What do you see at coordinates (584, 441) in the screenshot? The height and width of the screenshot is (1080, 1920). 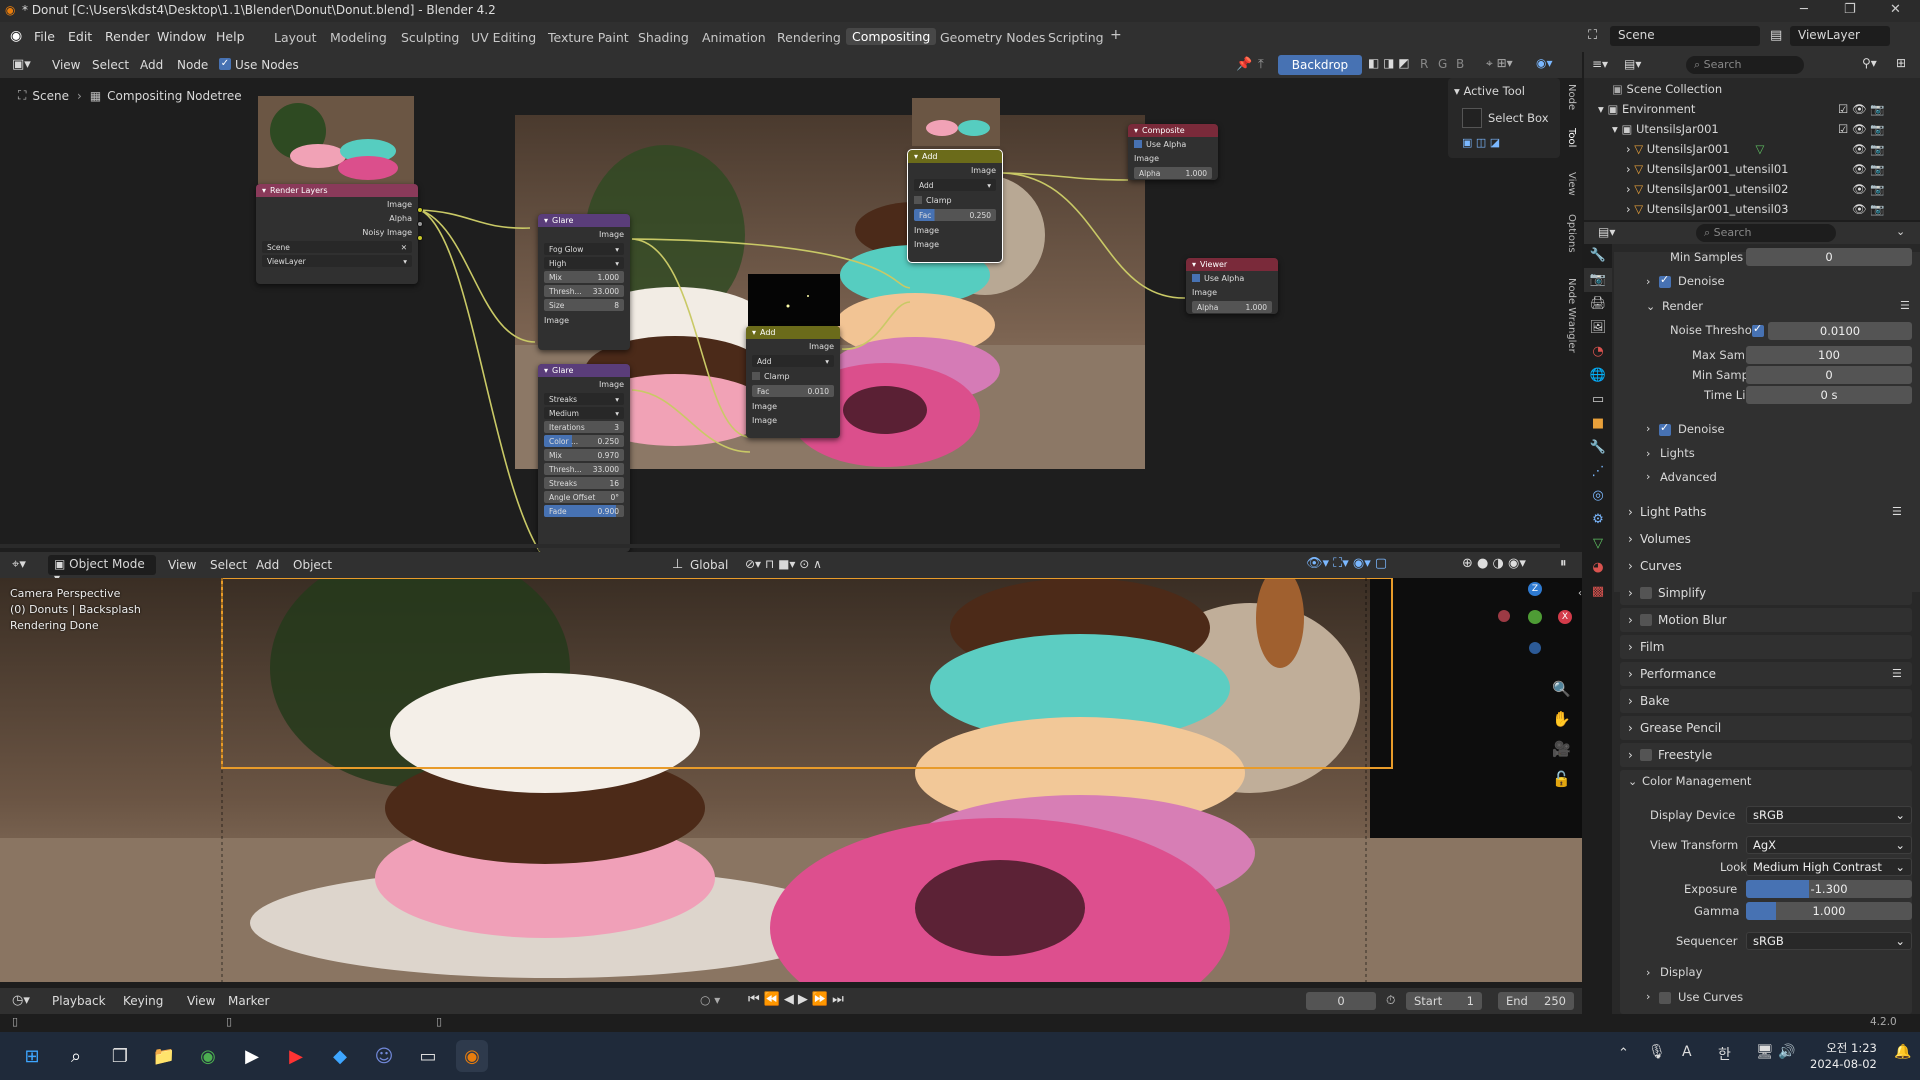 I see `color-modulation-field: Color ... 0.250` at bounding box center [584, 441].